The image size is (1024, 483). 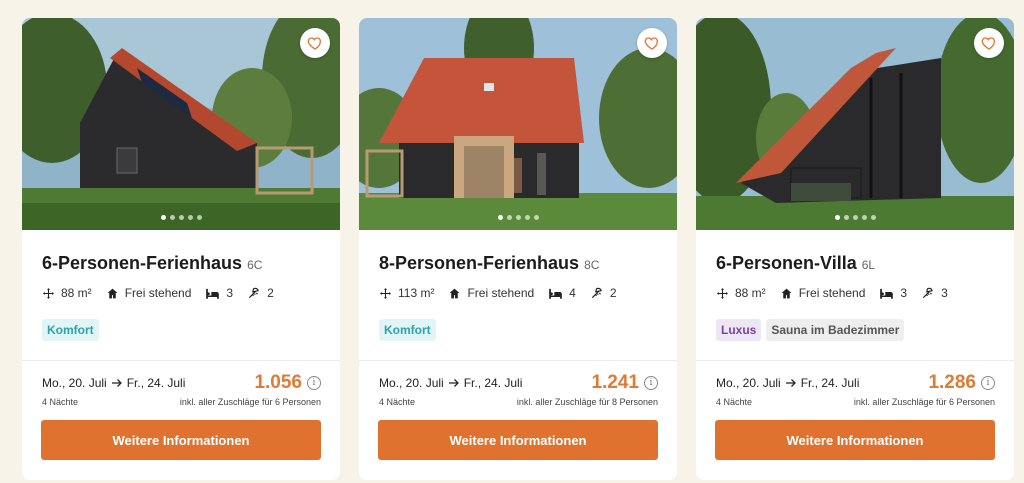 I want to click on feature-list: 88 m² Frei stehend 3 2, so click(x=165, y=293).